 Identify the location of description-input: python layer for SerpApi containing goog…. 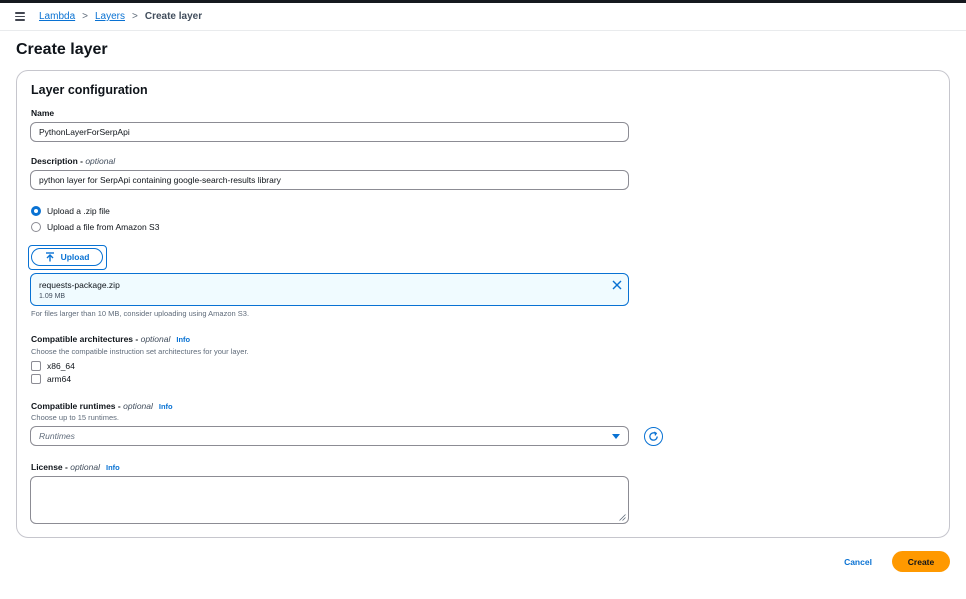
(329, 180).